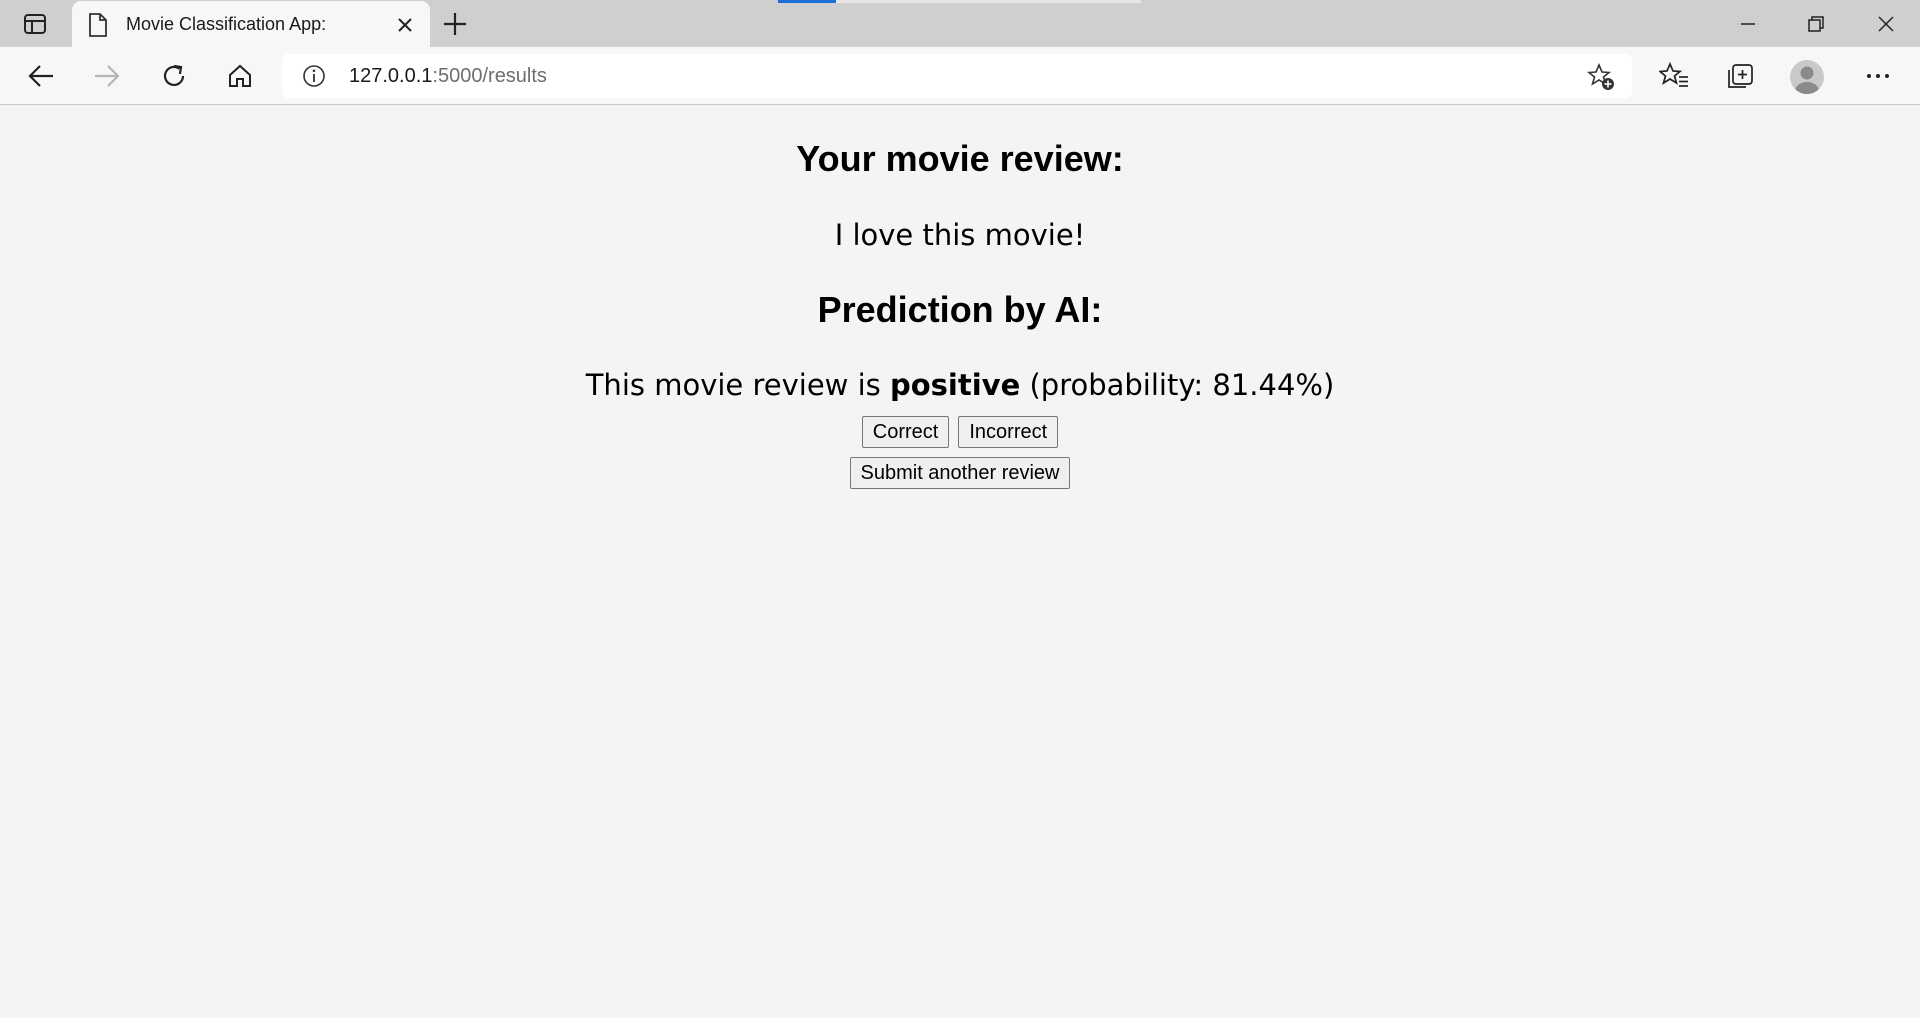 This screenshot has height=1018, width=1920. Describe the element at coordinates (35, 24) in the screenshot. I see `tab-actions-icon` at that location.